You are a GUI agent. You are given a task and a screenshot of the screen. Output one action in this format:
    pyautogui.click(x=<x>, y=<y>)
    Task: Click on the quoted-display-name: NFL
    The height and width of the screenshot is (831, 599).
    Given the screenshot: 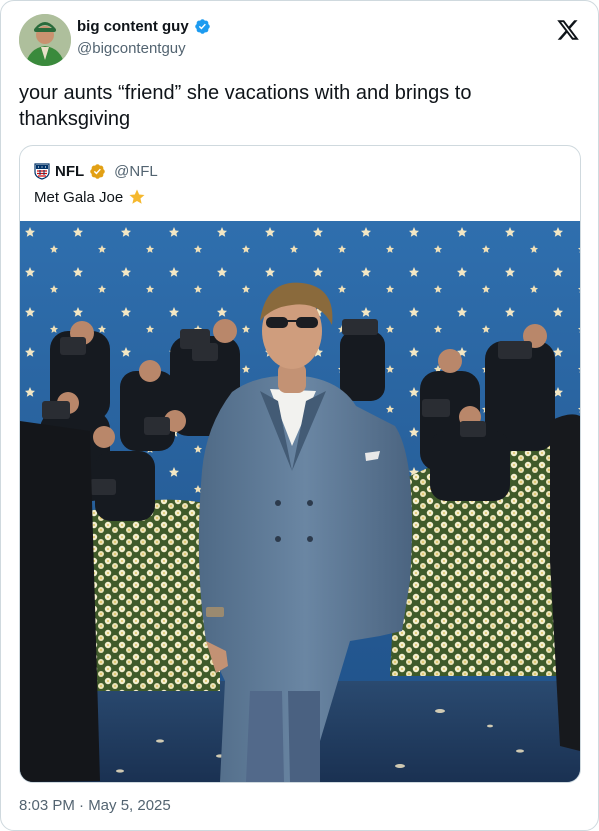 What is the action you would take?
    pyautogui.click(x=69, y=171)
    